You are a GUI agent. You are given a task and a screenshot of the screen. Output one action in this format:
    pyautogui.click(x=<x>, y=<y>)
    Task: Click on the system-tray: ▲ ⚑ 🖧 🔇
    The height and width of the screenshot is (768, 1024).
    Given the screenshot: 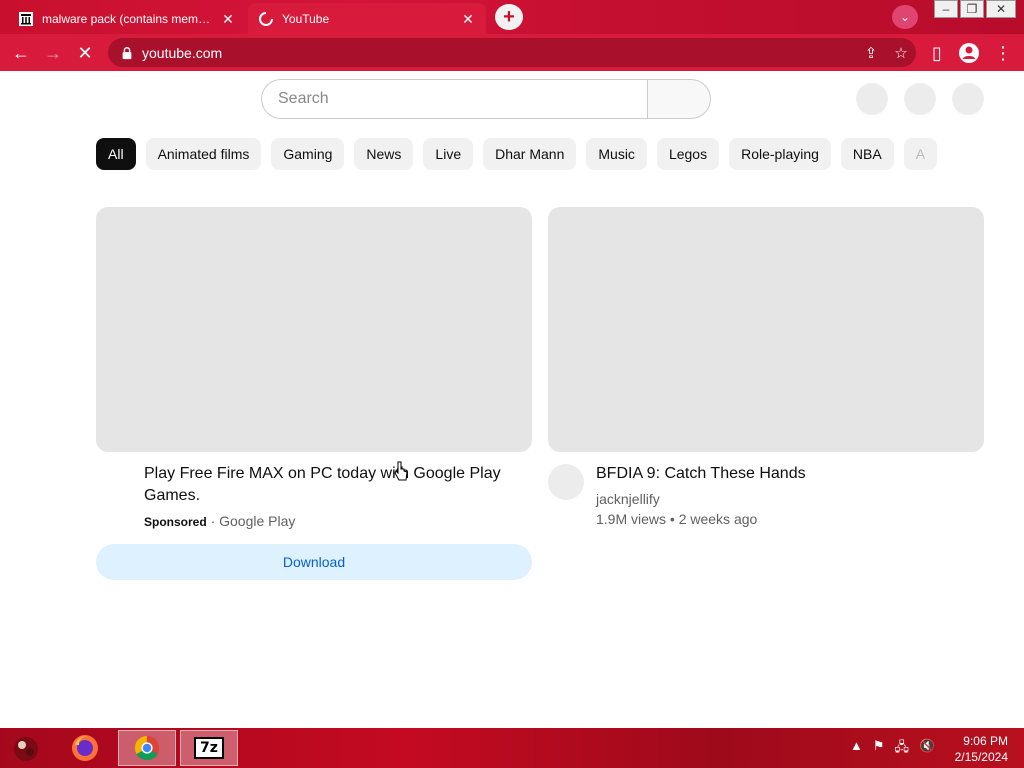 What is the action you would take?
    pyautogui.click(x=892, y=749)
    